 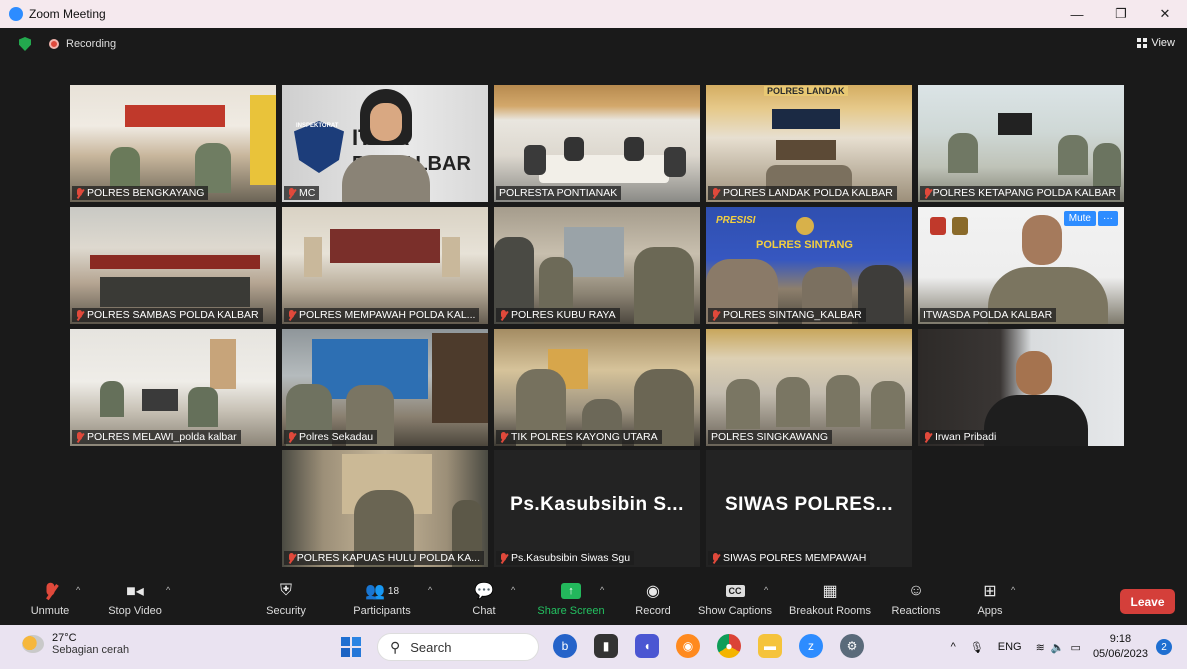 What do you see at coordinates (597, 265) in the screenshot?
I see `video-tile: POLRES KUBU RAYA` at bounding box center [597, 265].